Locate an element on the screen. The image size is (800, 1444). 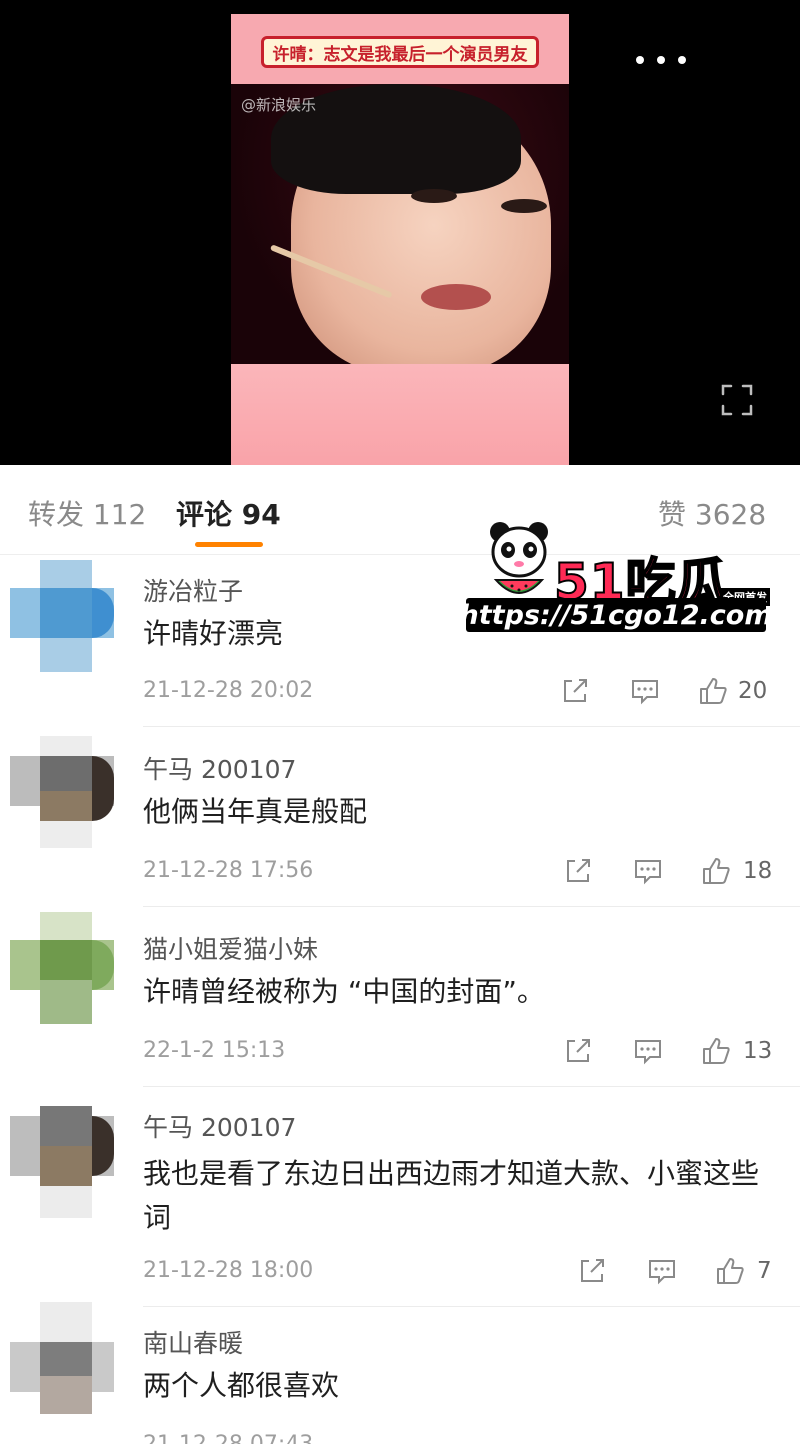
comment-time: 21-12-28 18:00 is located at coordinates (228, 1270).